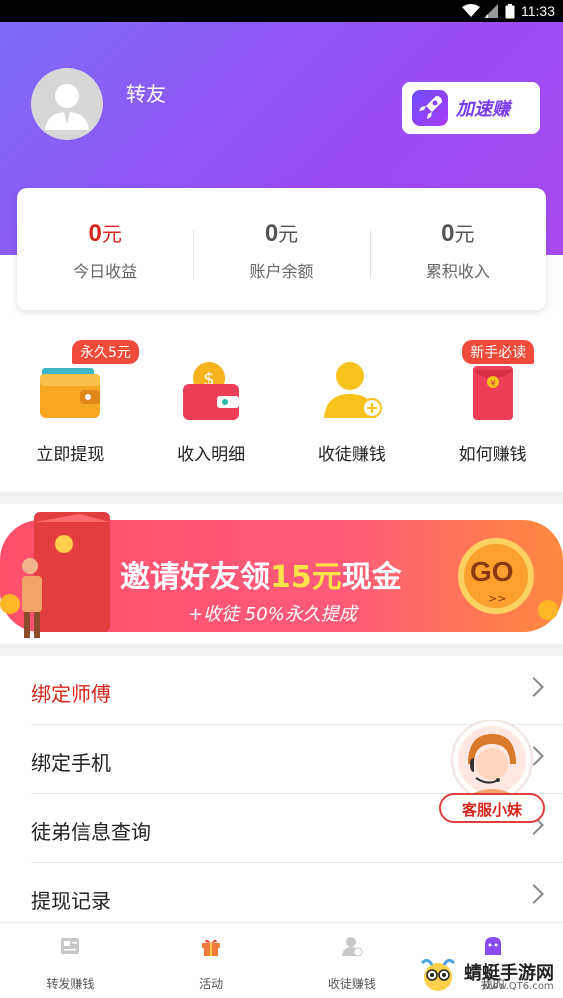 The height and width of the screenshot is (998, 563). Describe the element at coordinates (211, 391) in the screenshot. I see `money-wallet-icon: $` at that location.